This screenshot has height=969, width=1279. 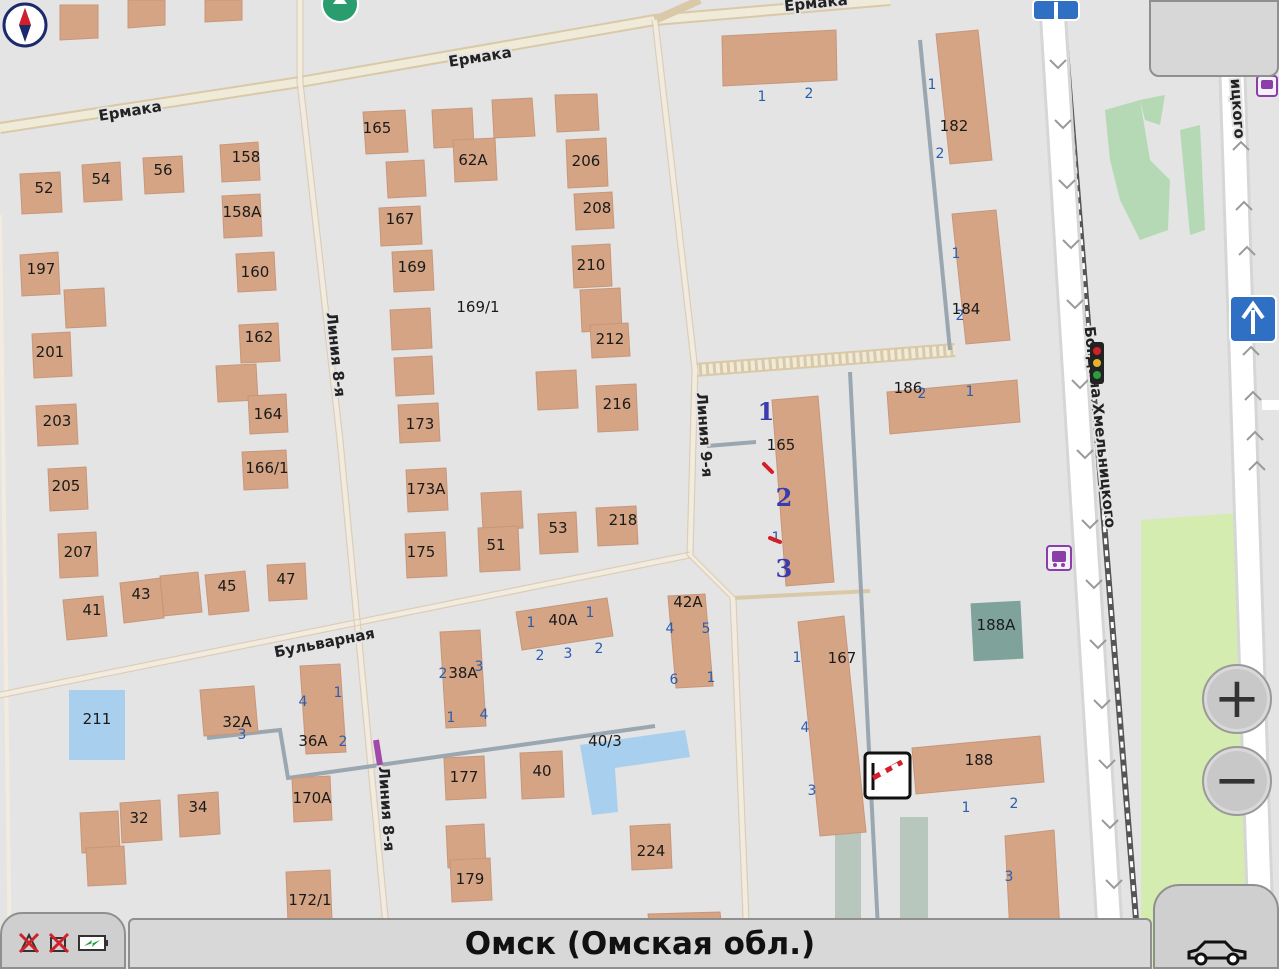 What do you see at coordinates (495, 545) in the screenshot?
I see `house-number: 51` at bounding box center [495, 545].